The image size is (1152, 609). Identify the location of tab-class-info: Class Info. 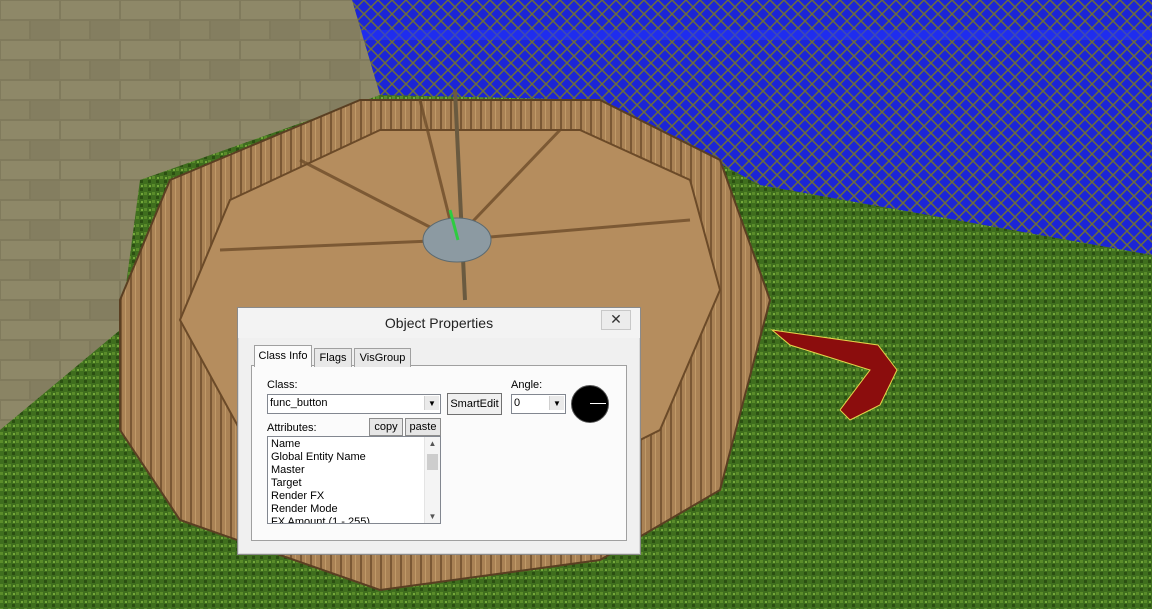
(283, 356).